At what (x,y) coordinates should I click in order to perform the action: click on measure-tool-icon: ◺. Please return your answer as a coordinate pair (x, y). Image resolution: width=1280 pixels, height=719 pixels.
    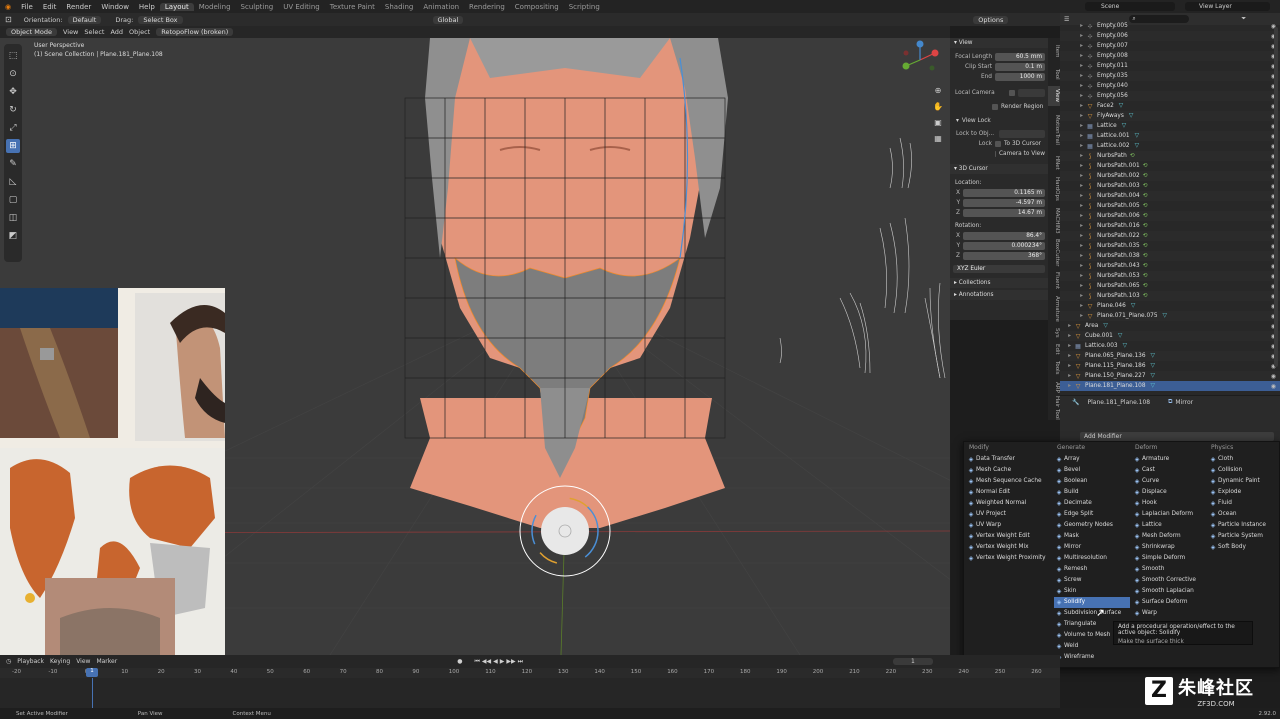
    Looking at the image, I should click on (13, 182).